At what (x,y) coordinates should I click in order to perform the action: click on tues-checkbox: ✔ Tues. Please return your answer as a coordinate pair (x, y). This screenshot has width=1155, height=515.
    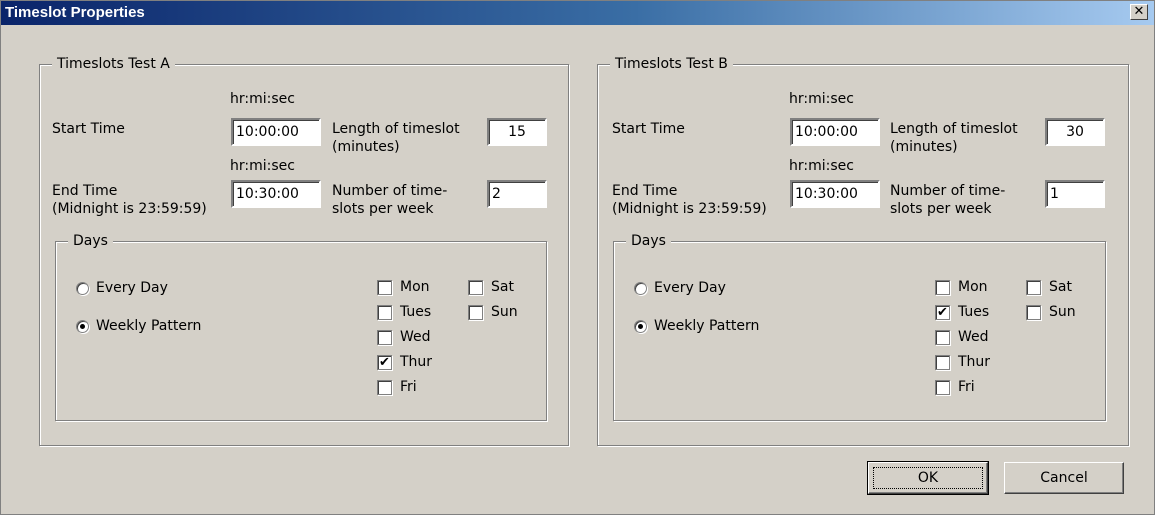
    Looking at the image, I should click on (962, 312).